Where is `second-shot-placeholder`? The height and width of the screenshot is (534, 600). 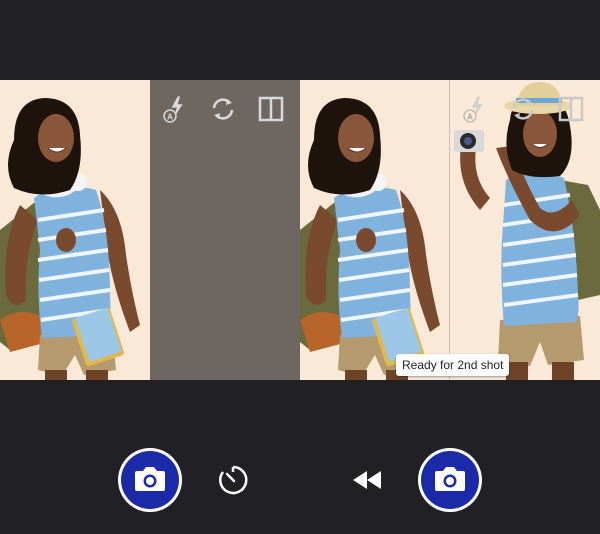 second-shot-placeholder is located at coordinates (225, 230).